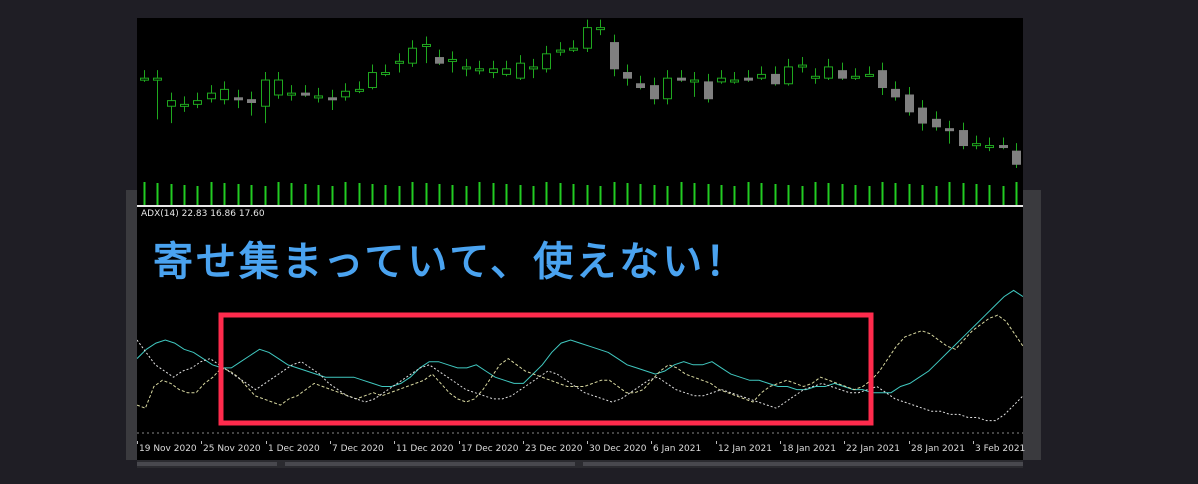  Describe the element at coordinates (1000, 449) in the screenshot. I see `time-tick-label: 3 Feb 2021` at that location.